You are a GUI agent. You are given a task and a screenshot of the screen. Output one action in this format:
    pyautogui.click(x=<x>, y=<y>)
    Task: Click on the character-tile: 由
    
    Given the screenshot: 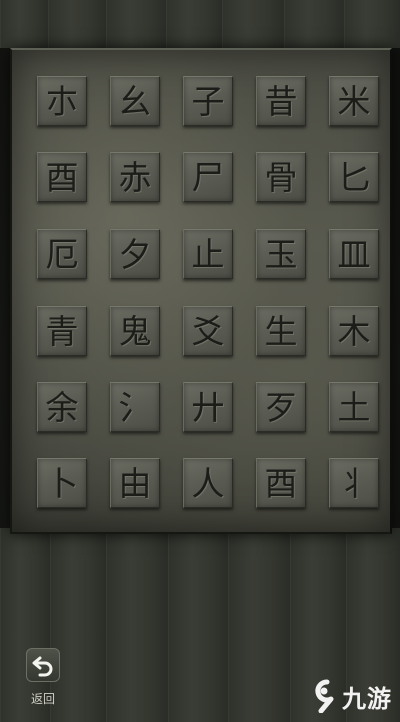 What is the action you would take?
    pyautogui.click(x=135, y=483)
    